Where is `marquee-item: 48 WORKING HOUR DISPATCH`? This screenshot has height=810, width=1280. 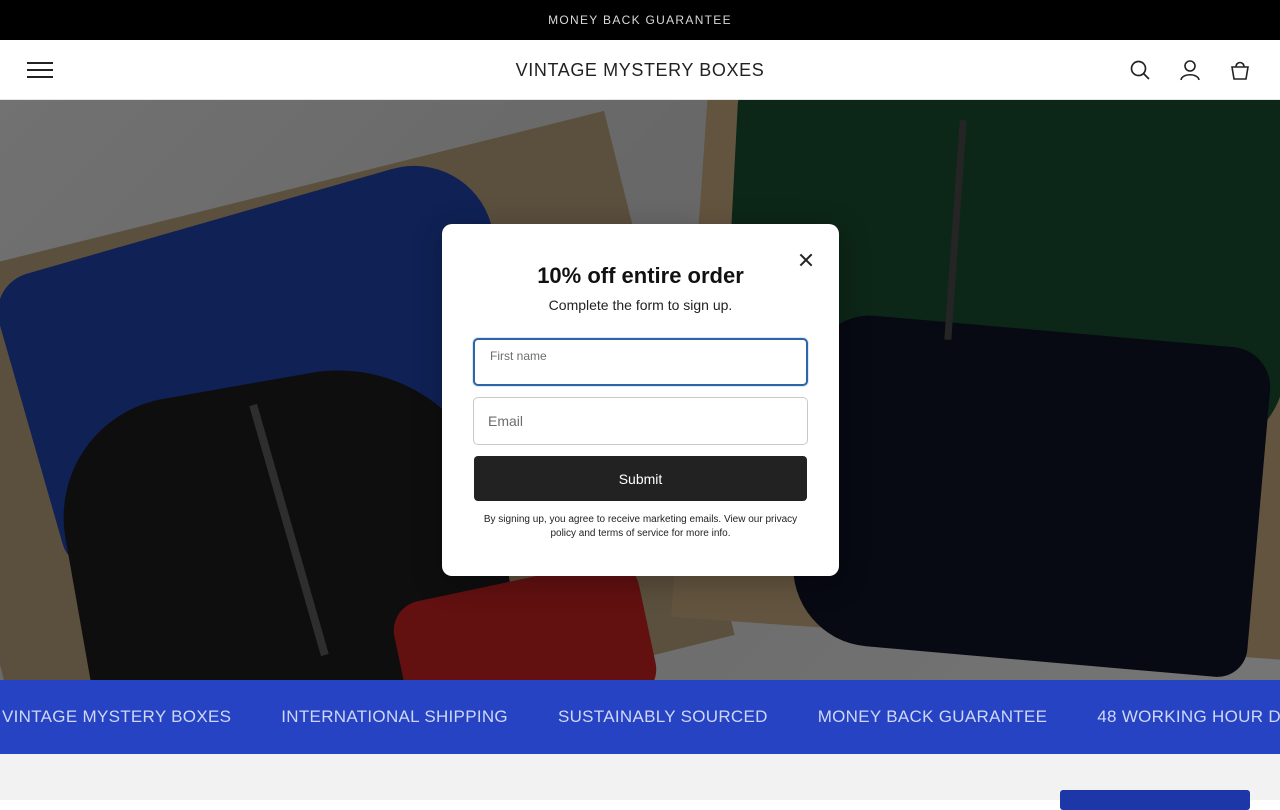 marquee-item: 48 WORKING HOUR DISPATCH is located at coordinates (1188, 716).